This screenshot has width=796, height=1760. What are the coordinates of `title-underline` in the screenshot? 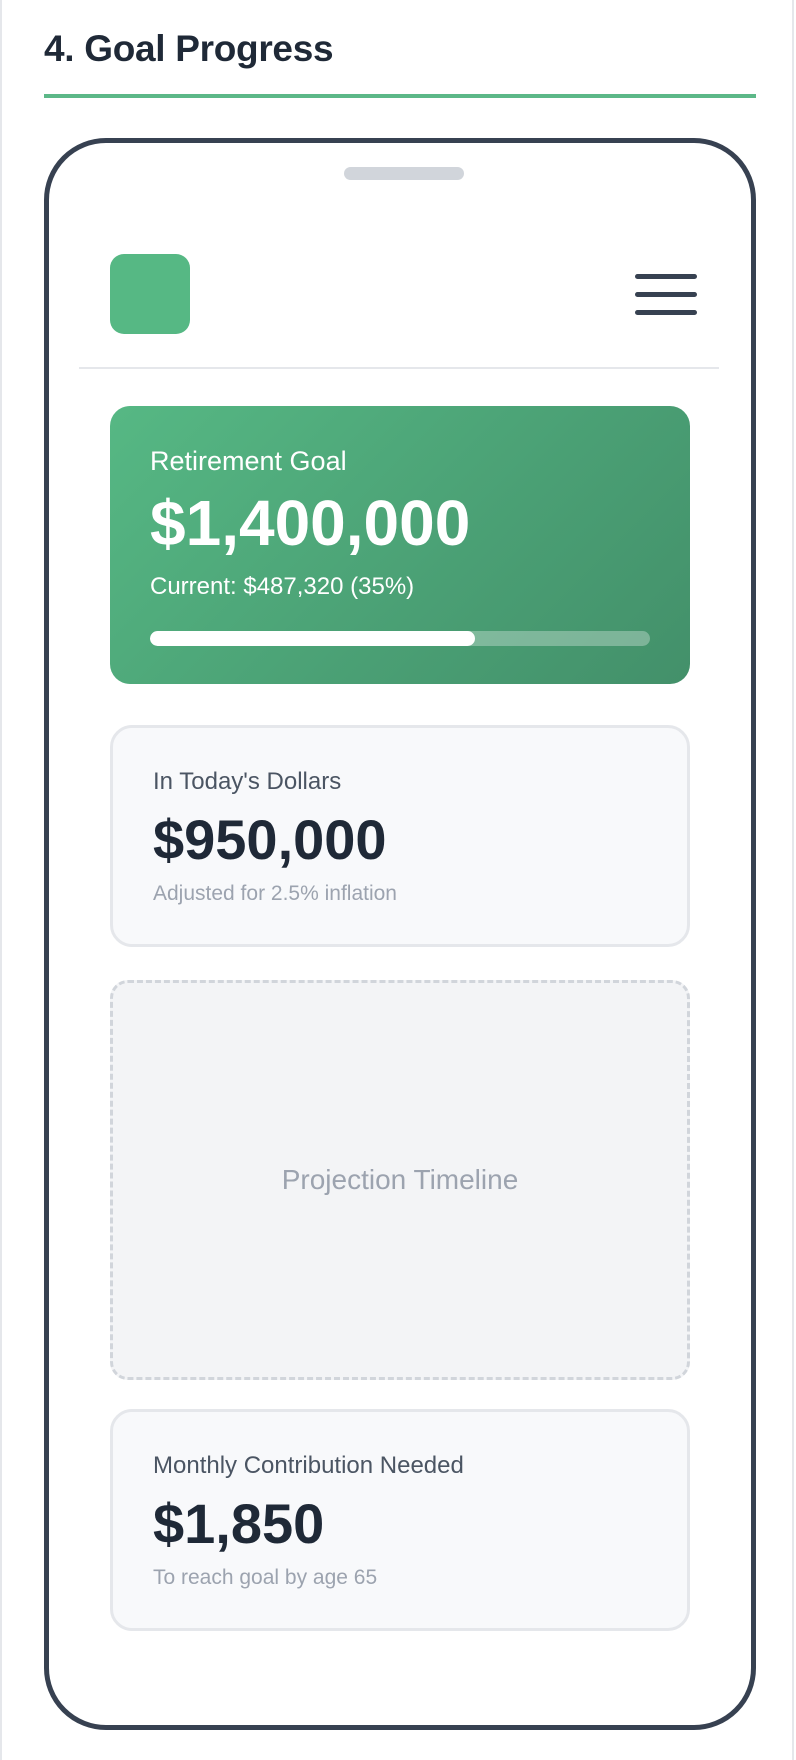 It's located at (400, 96).